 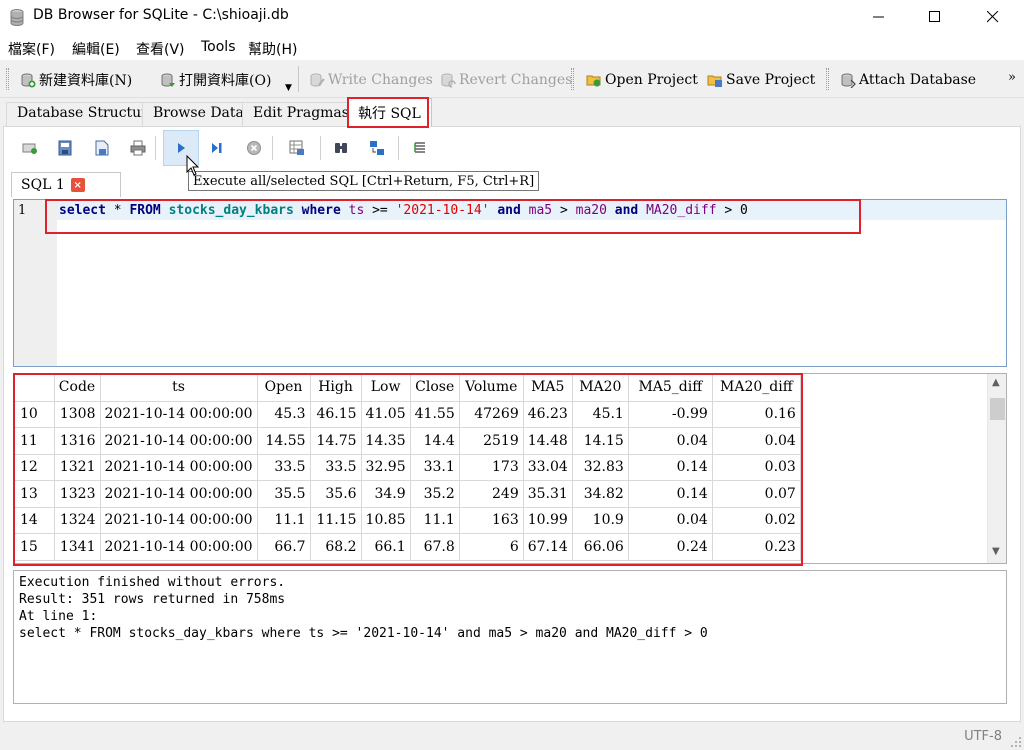 What do you see at coordinates (993, 17) in the screenshot?
I see `close-button` at bounding box center [993, 17].